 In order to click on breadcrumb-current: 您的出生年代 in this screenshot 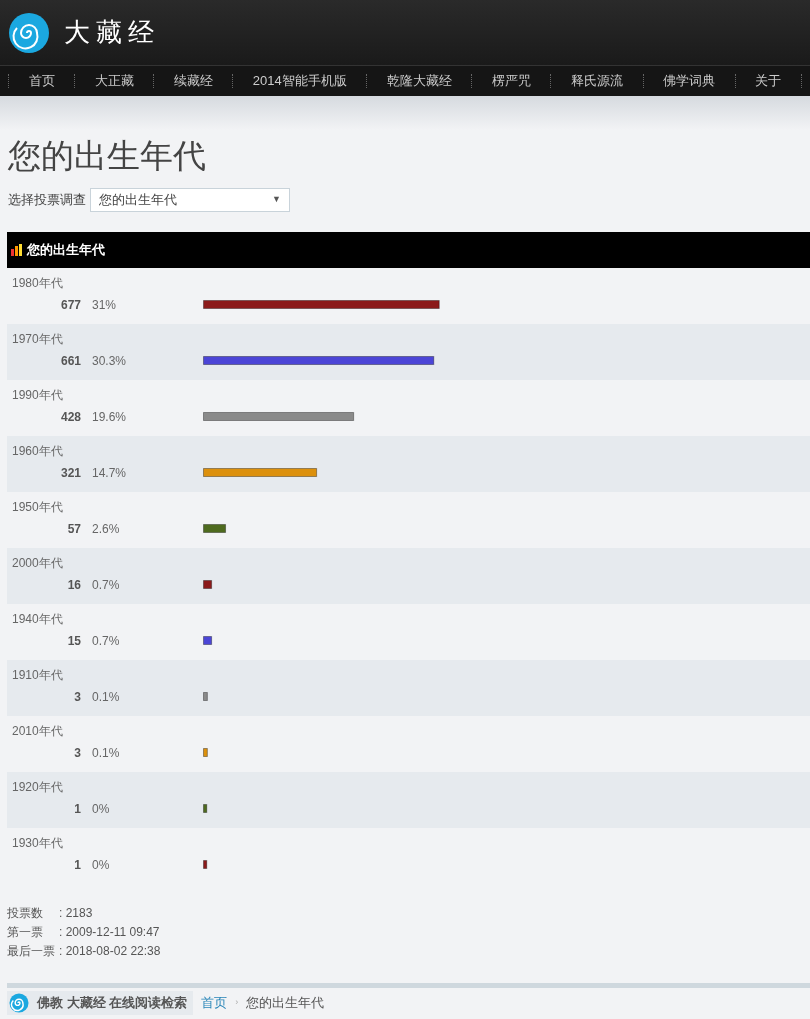, I will do `click(285, 1002)`.